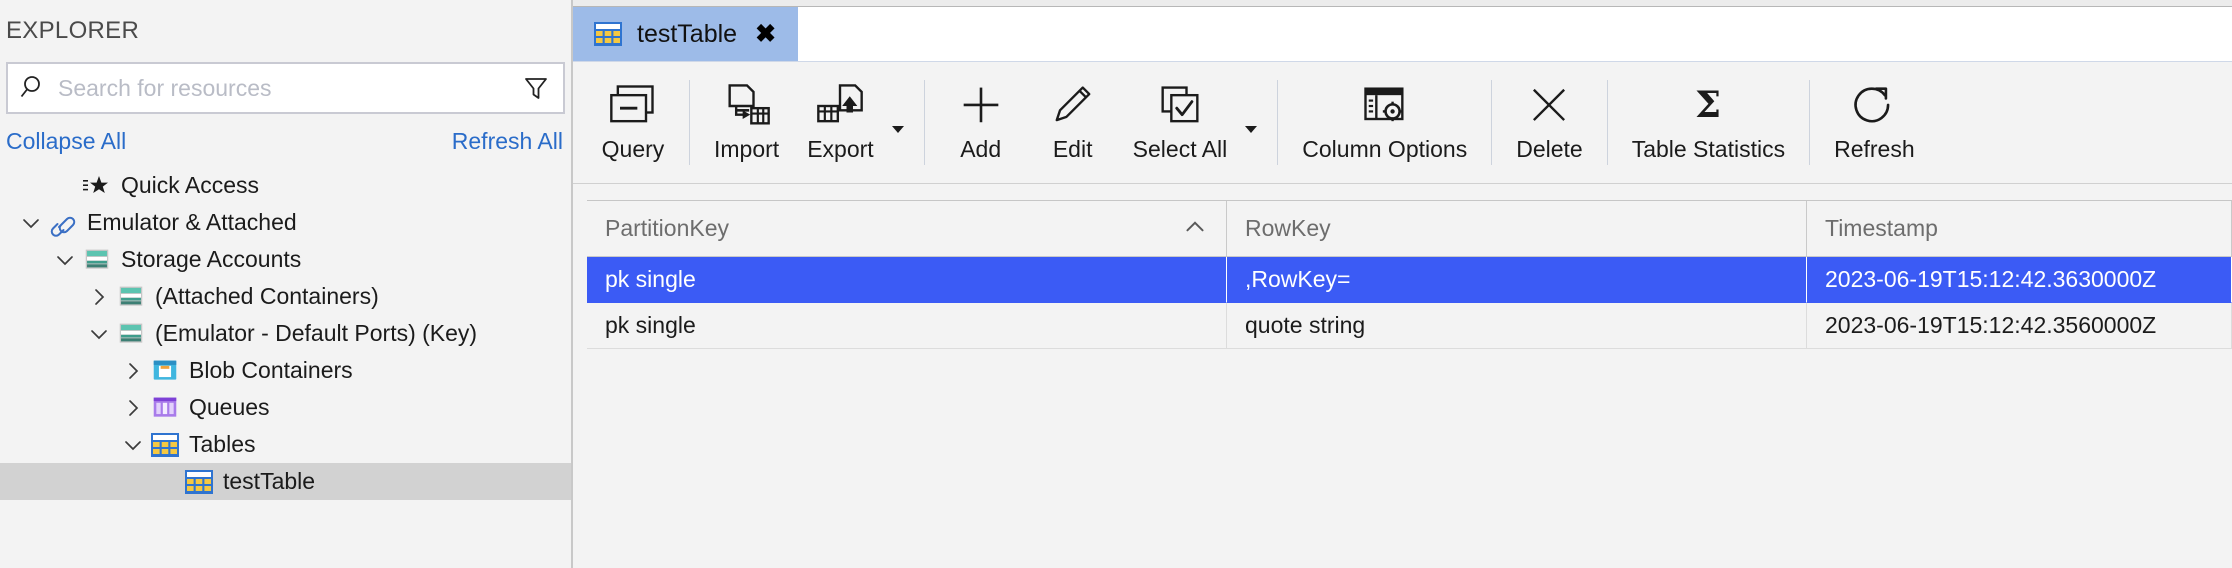  Describe the element at coordinates (2019, 326) in the screenshot. I see `table-cell: 2023-06-19T15:12:42.3560000Z` at that location.